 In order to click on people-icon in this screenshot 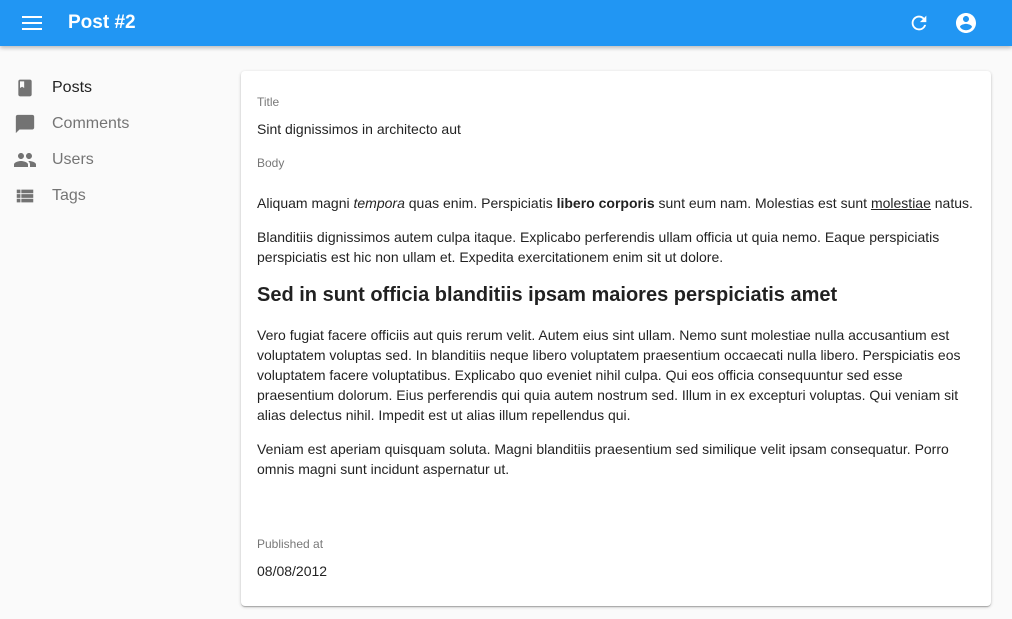, I will do `click(25, 160)`.